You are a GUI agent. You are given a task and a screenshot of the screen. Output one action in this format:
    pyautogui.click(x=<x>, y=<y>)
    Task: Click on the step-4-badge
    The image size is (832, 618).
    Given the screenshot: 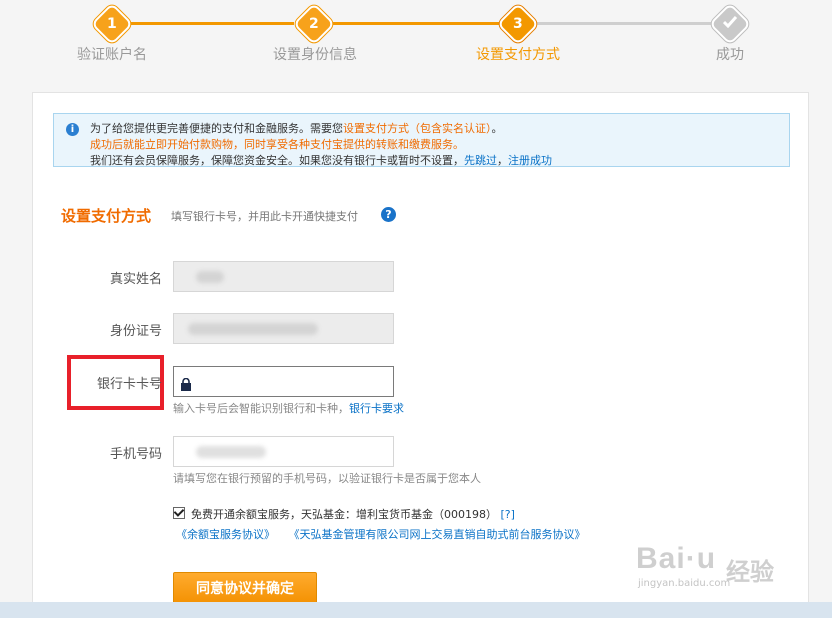 What is the action you would take?
    pyautogui.click(x=730, y=24)
    